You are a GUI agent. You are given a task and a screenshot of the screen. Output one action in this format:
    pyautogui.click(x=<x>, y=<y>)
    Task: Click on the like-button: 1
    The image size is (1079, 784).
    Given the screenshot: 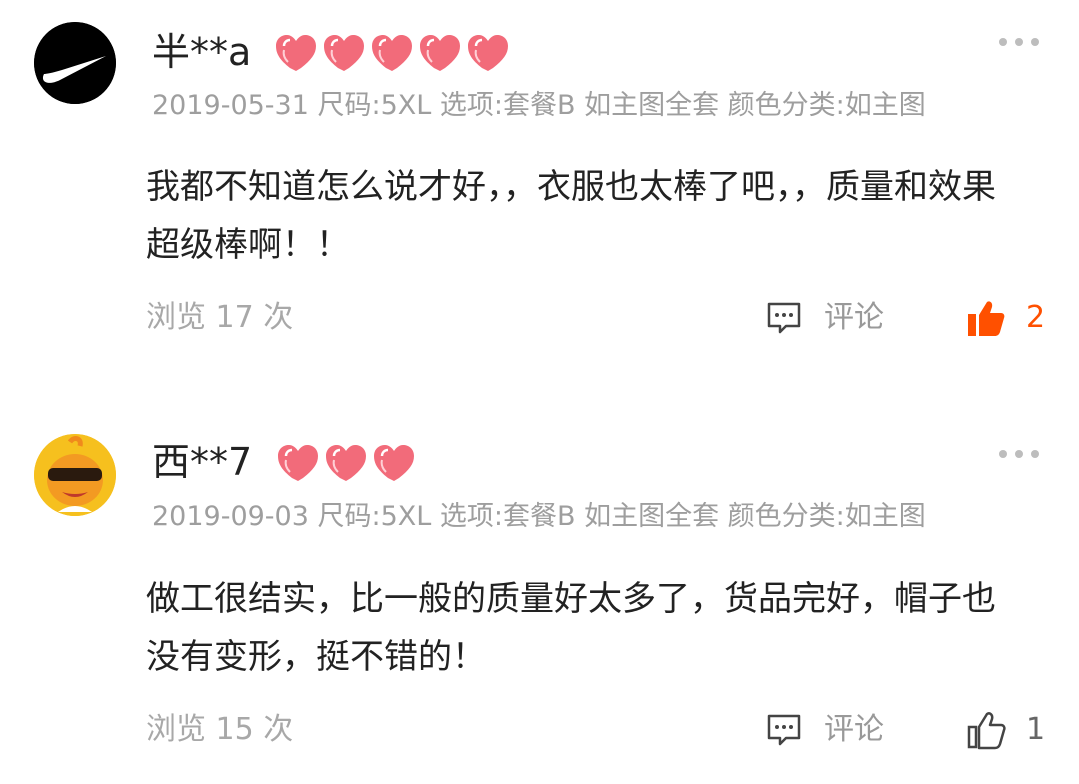 What is the action you would take?
    pyautogui.click(x=1005, y=730)
    